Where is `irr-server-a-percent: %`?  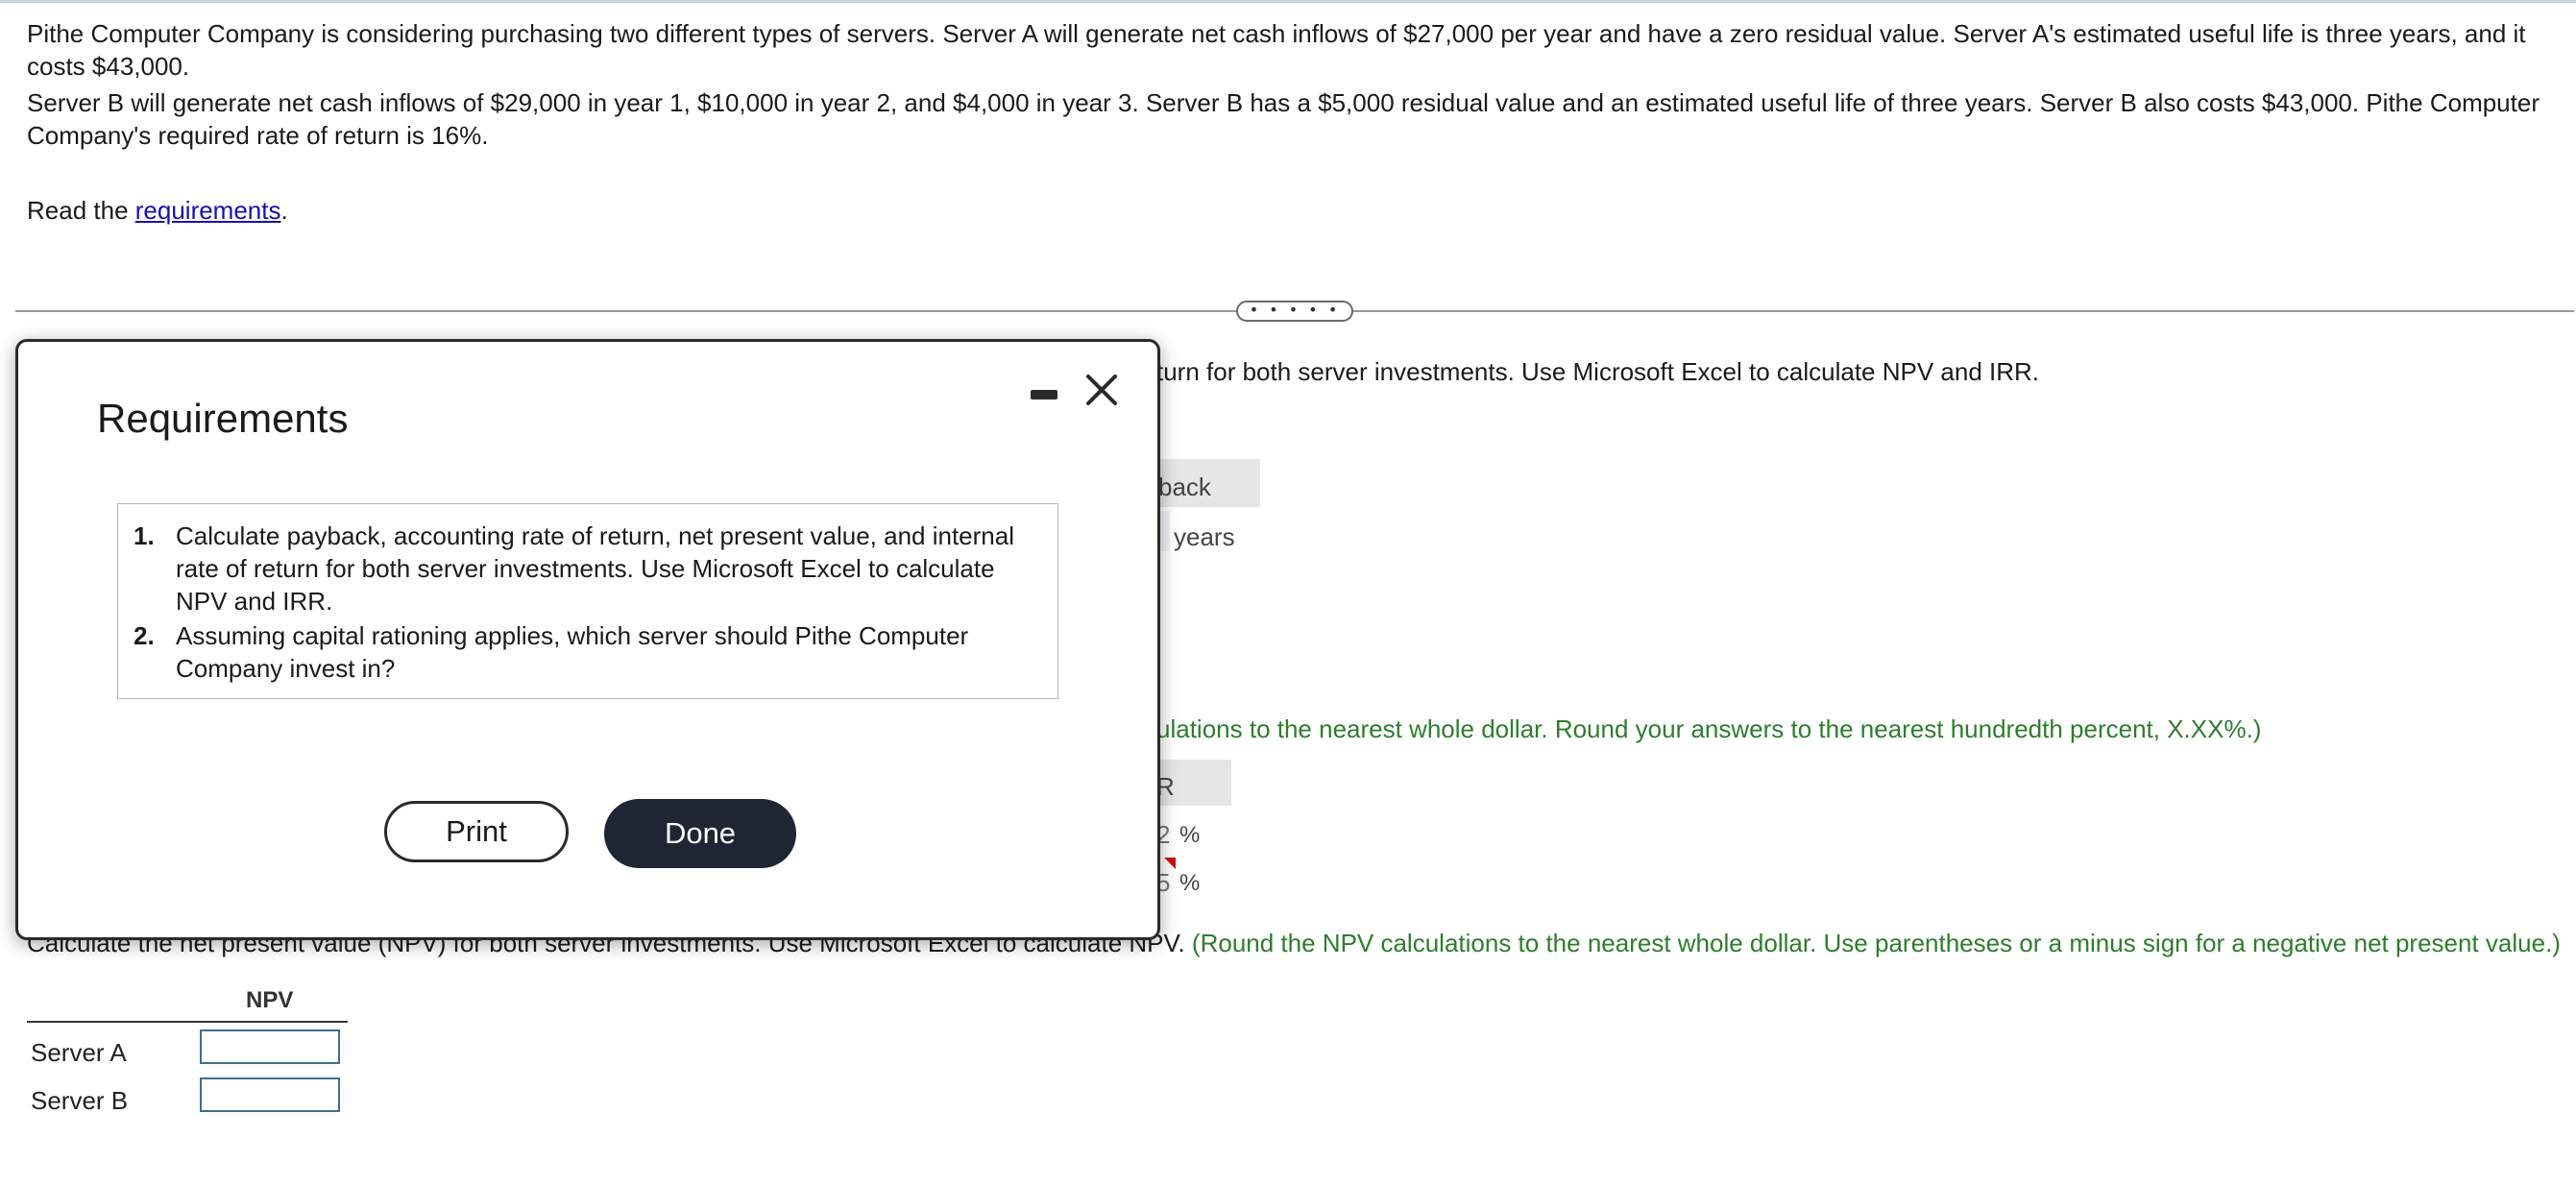
irr-server-a-percent: % is located at coordinates (1190, 835).